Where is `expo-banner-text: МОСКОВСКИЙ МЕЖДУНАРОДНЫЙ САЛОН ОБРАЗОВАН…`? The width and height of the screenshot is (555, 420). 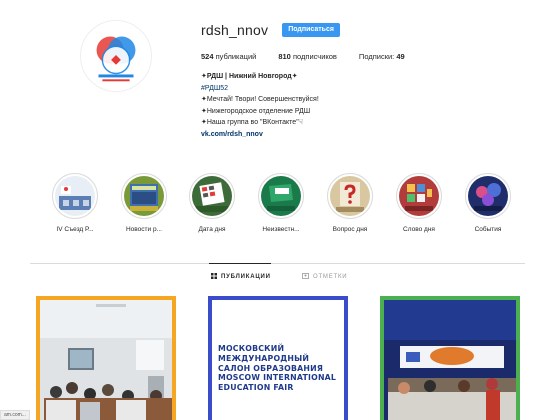
expo-banner-text: МОСКОВСКИЙ МЕЖДУНАРОДНЫЙ САЛОН ОБРАЗОВАН… is located at coordinates (277, 368).